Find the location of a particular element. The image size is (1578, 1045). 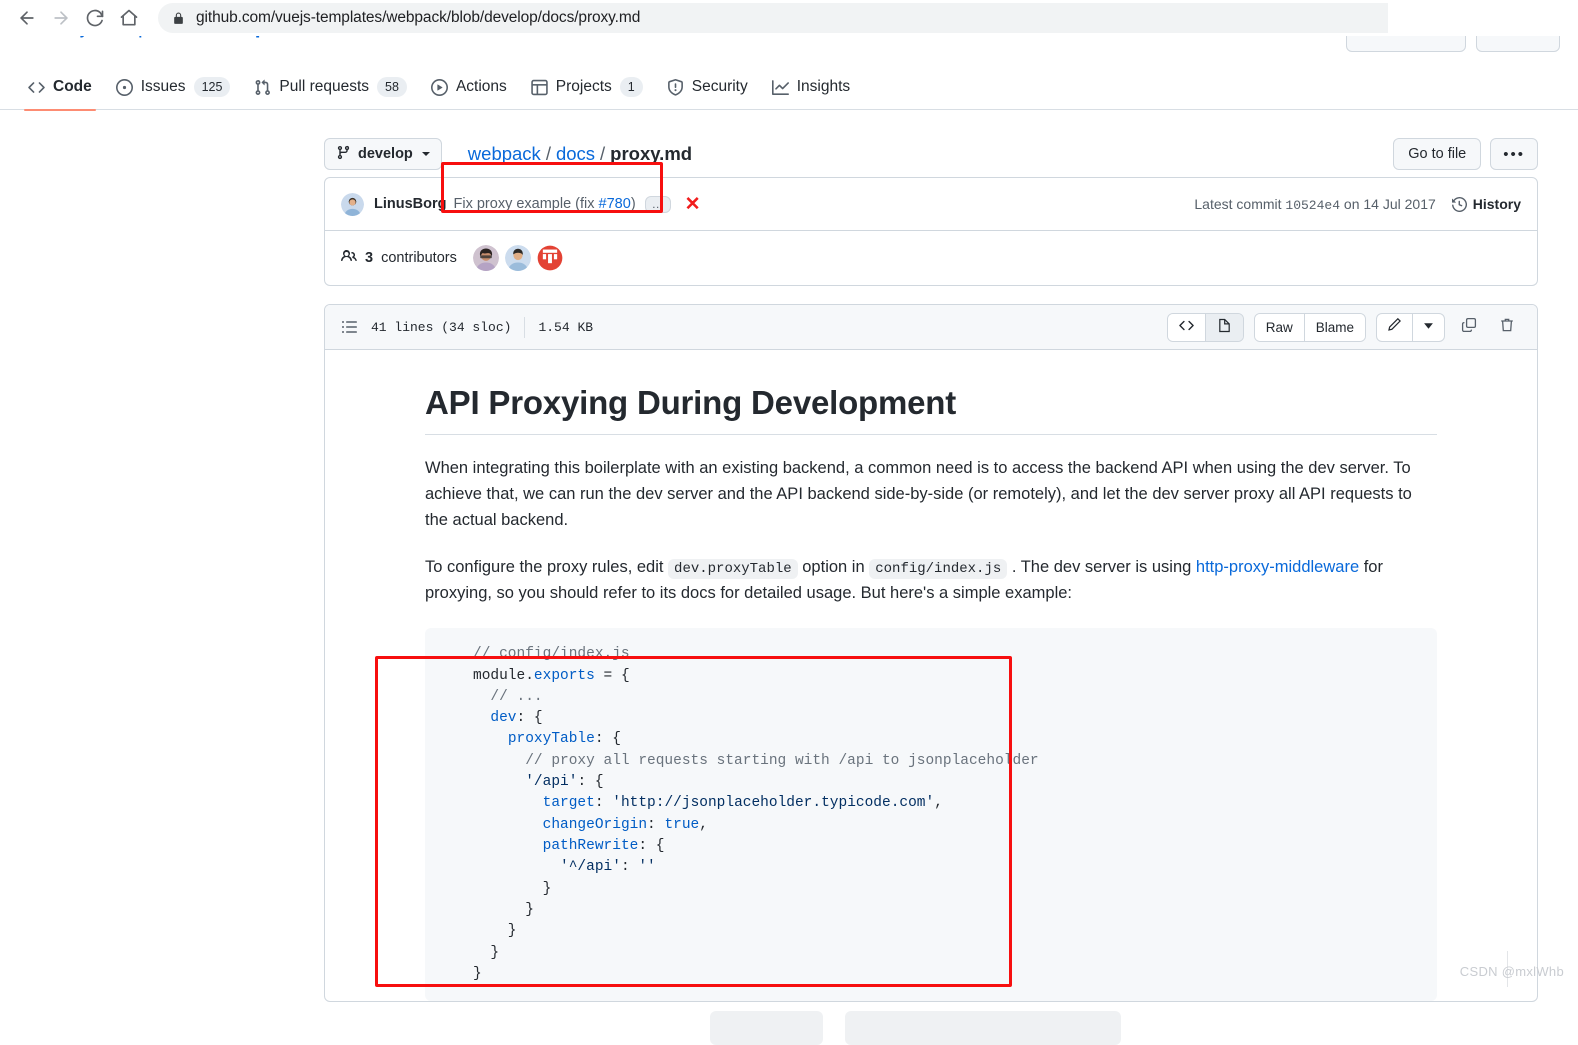

commit-author-name: LinusBorg is located at coordinates (410, 204).